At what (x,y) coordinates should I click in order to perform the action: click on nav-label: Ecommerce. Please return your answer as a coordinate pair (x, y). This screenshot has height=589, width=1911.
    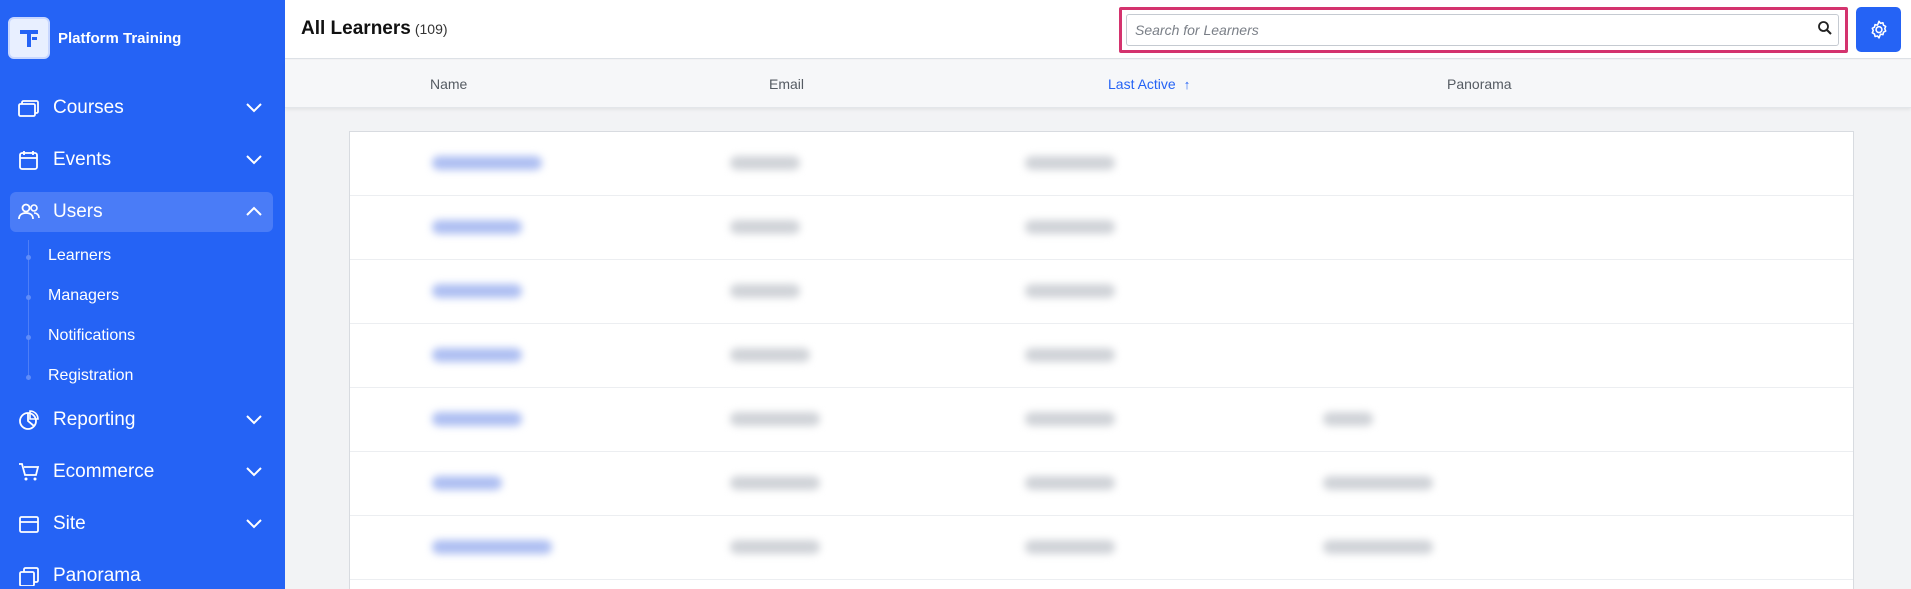
    Looking at the image, I should click on (104, 471).